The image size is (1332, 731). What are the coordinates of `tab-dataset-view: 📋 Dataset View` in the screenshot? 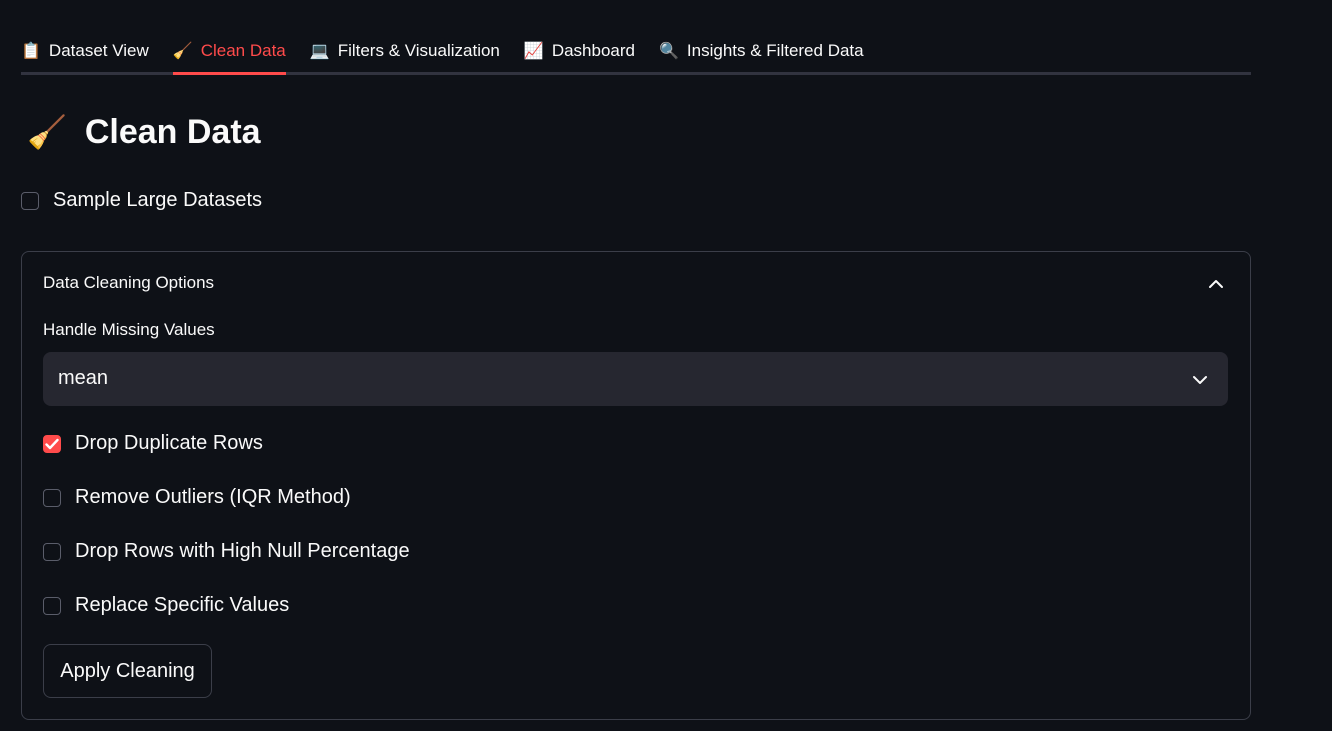 It's located at (85, 51).